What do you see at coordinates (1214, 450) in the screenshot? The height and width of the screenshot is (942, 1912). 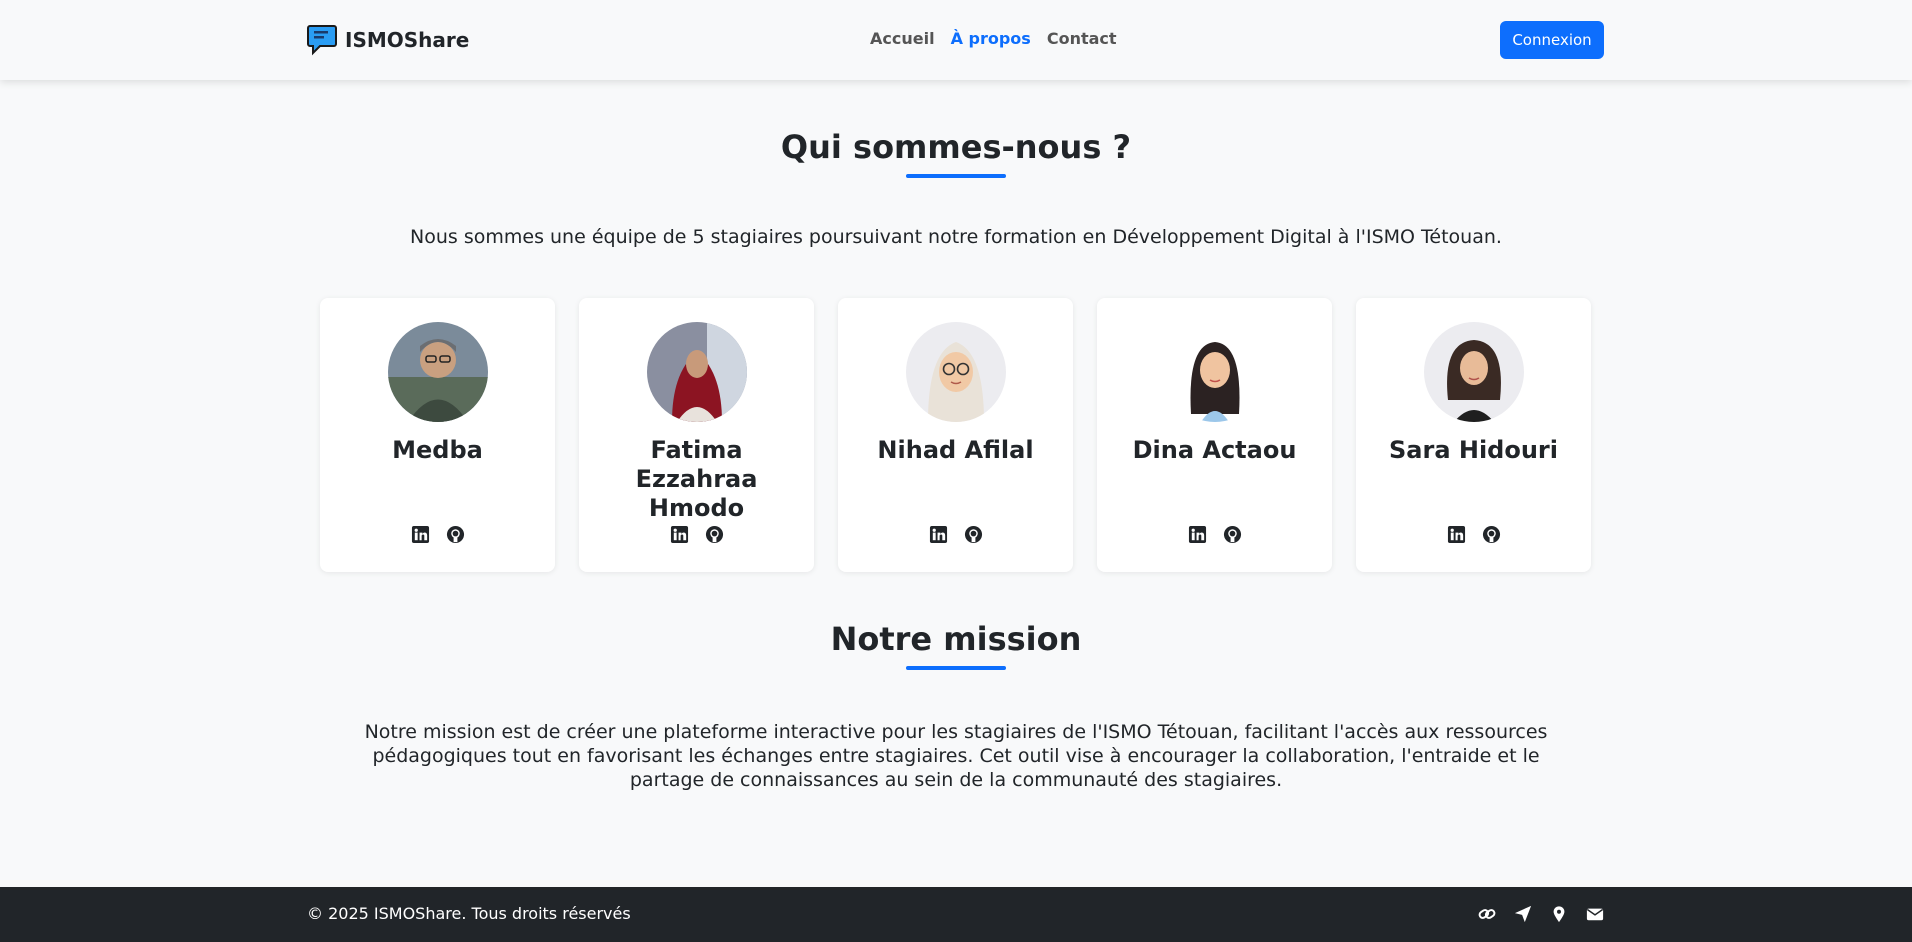 I see `member-name: Dina Actaou` at bounding box center [1214, 450].